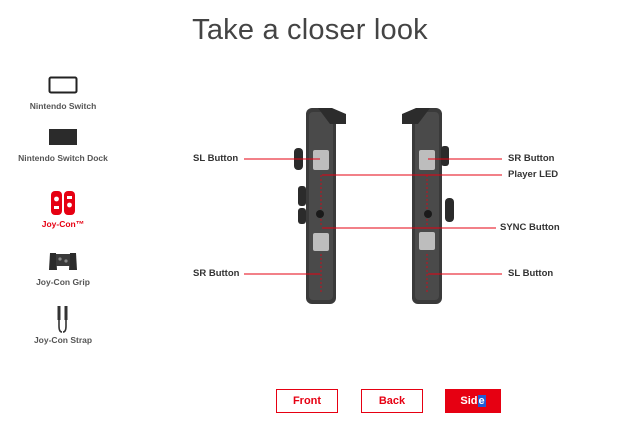 This screenshot has height=442, width=620. I want to click on callout-left-sl-button: SL Button, so click(216, 158).